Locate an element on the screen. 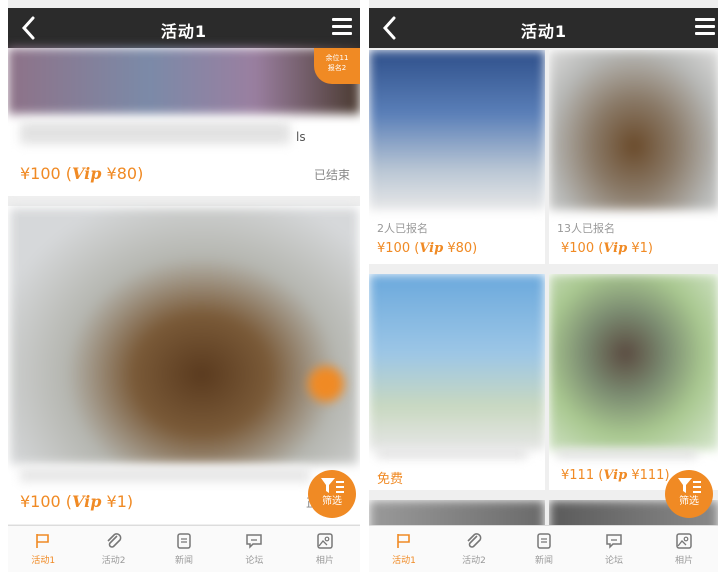  activity-grid-card: 13人已报名 ¥100 (Vip ¥1) is located at coordinates (633, 157).